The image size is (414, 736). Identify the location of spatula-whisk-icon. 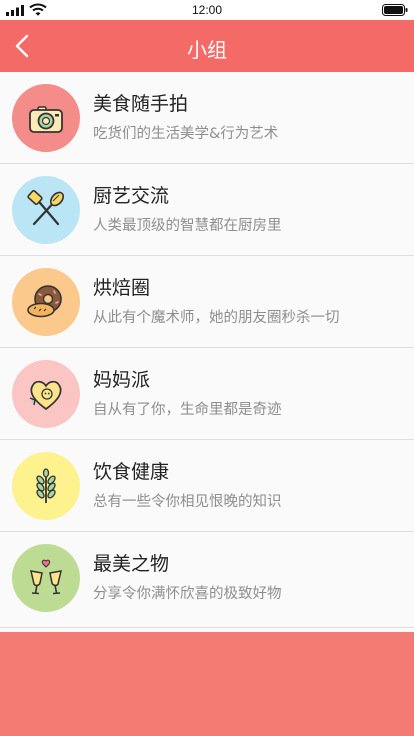
(46, 208).